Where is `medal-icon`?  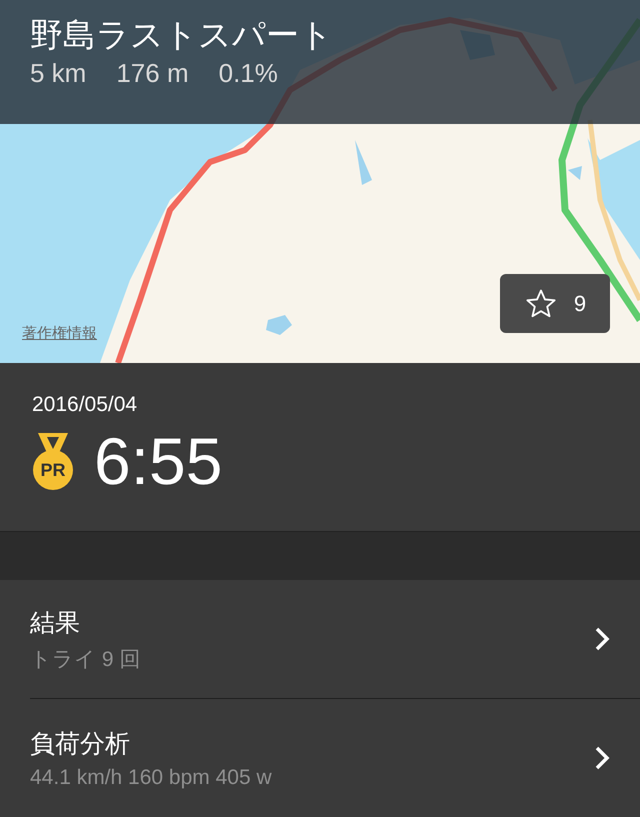
medal-icon is located at coordinates (53, 461).